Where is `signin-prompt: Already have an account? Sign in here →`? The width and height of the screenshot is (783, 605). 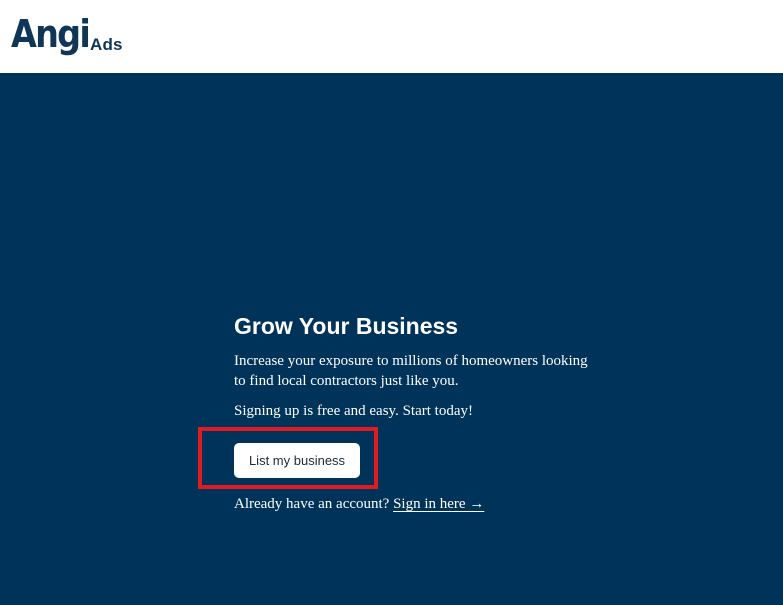 signin-prompt: Already have an account? Sign in here → is located at coordinates (359, 504).